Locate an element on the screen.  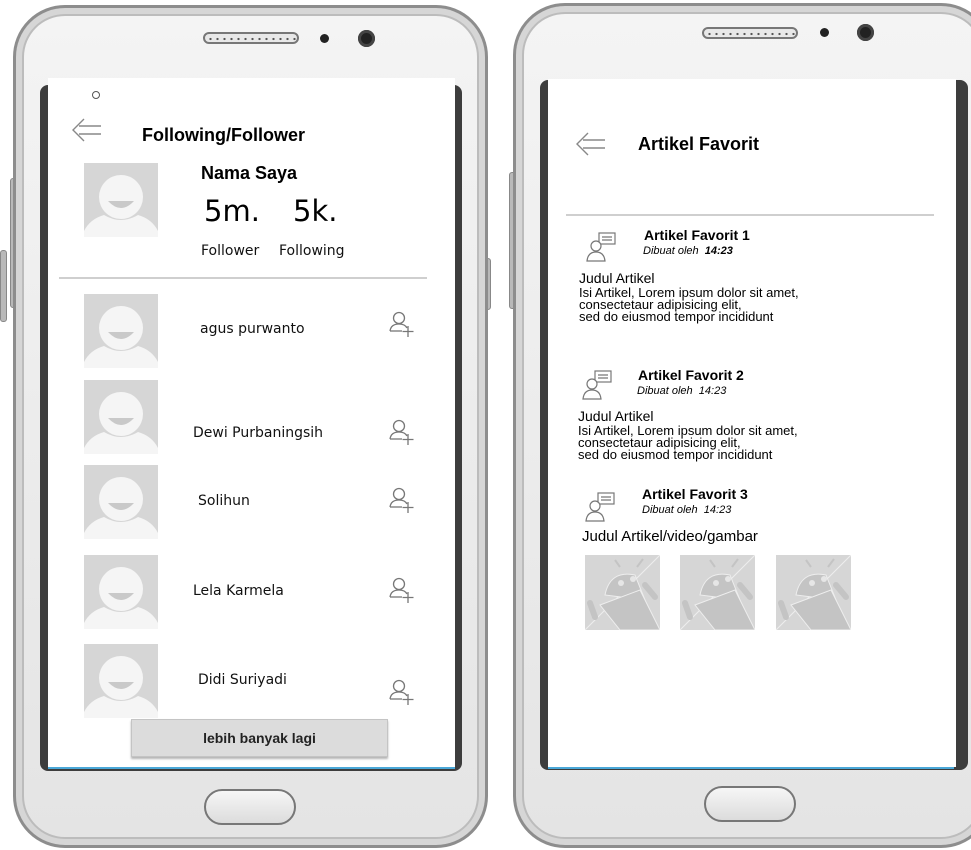
follower-label: Follower is located at coordinates (230, 251).